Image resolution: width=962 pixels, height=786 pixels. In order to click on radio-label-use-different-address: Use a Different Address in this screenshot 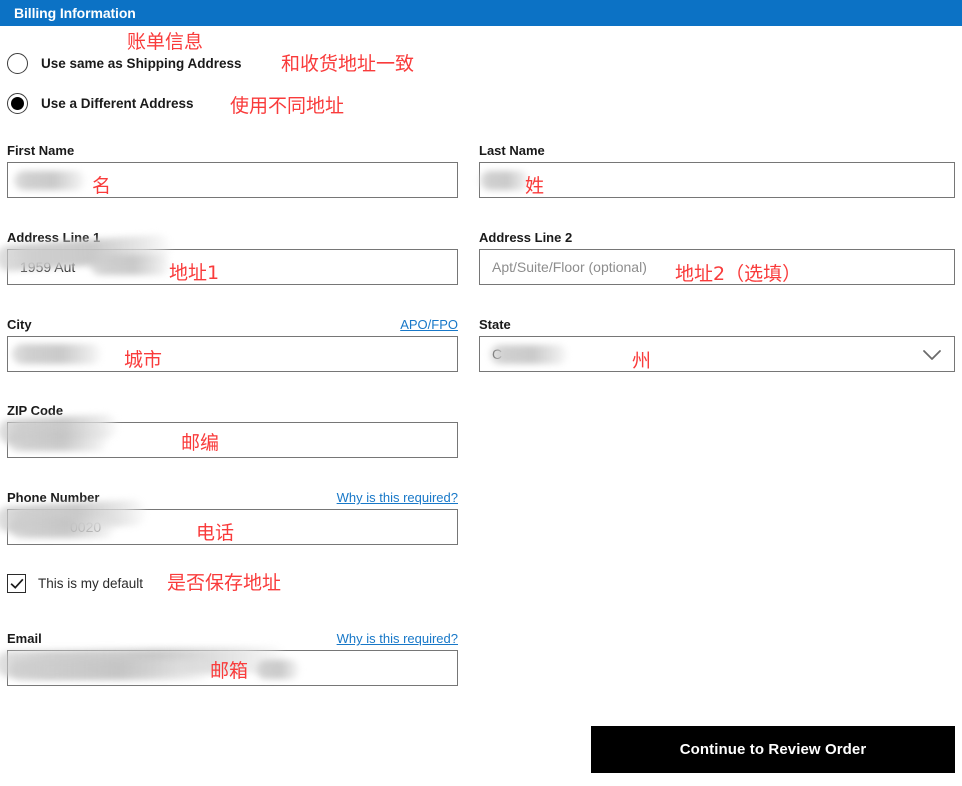, I will do `click(117, 103)`.